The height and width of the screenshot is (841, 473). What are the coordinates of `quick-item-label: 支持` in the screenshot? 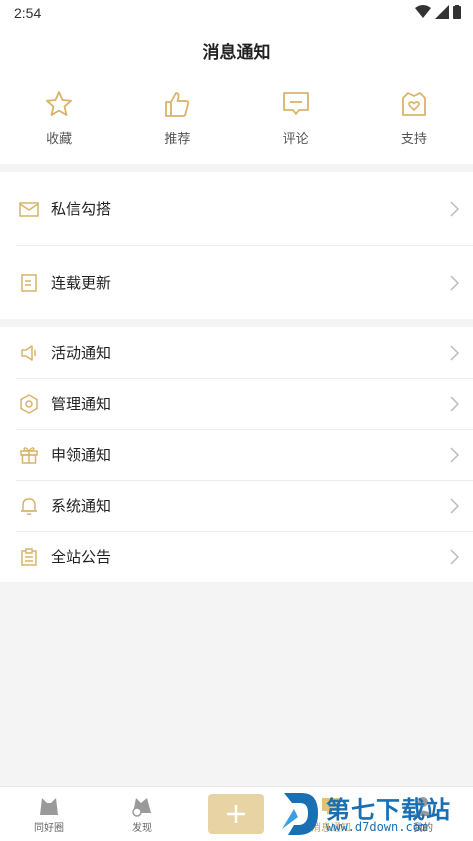 It's located at (413, 138).